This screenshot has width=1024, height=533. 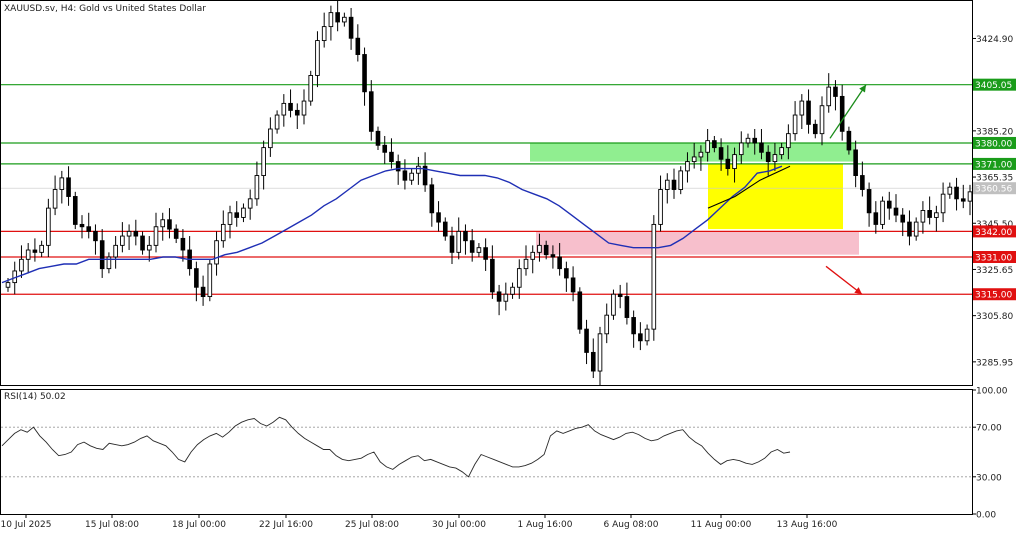 What do you see at coordinates (993, 144) in the screenshot?
I see `level-price-label: 3380.00` at bounding box center [993, 144].